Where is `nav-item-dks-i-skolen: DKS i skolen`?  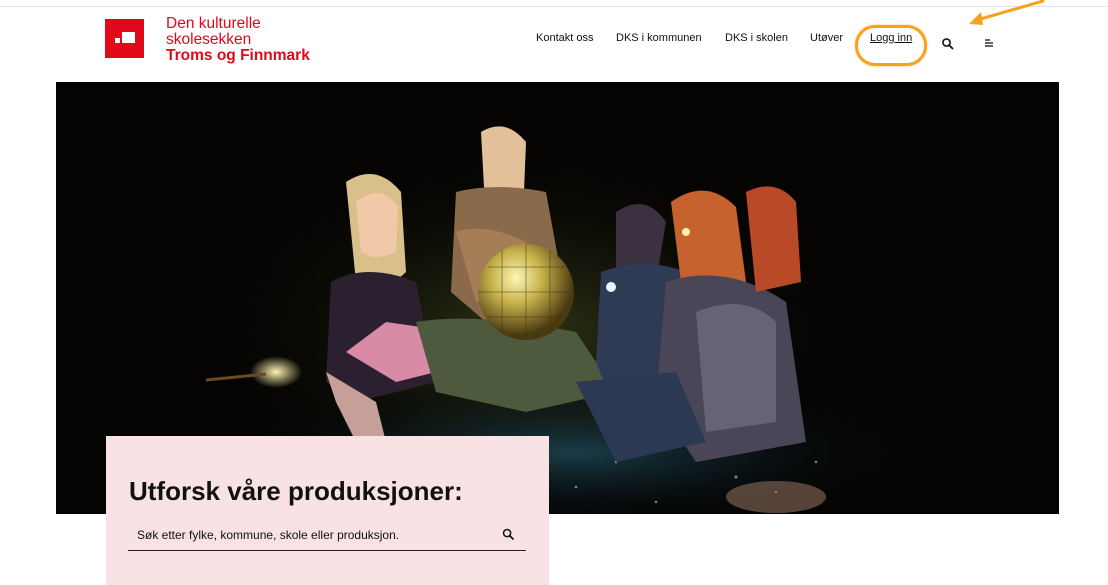
nav-item-dks-i-skolen: DKS i skolen is located at coordinates (756, 38).